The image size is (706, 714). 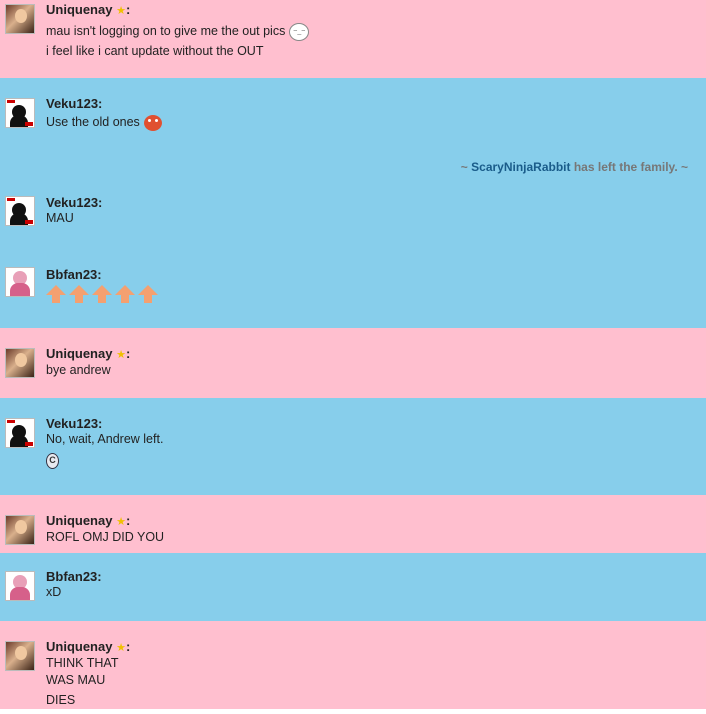 What do you see at coordinates (353, 230) in the screenshot?
I see `chat-message: Veku123: MAU` at bounding box center [353, 230].